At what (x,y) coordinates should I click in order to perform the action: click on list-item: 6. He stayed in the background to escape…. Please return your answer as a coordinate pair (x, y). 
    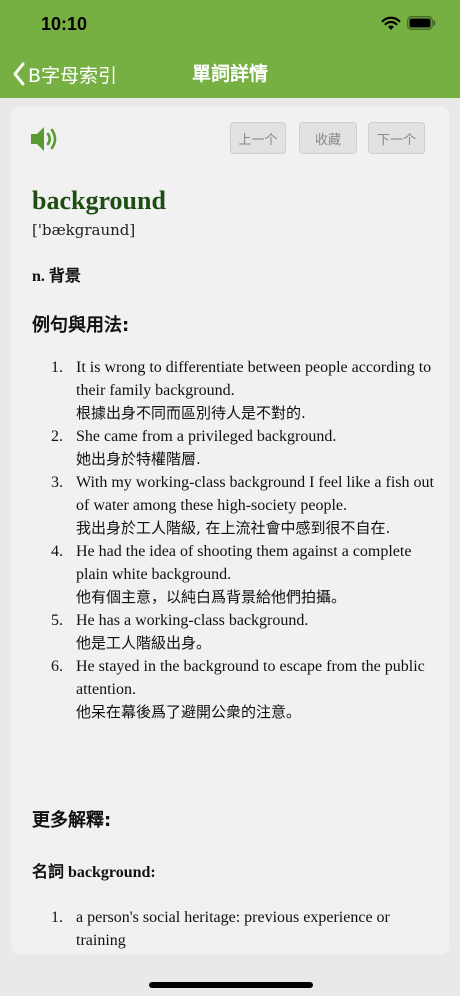
    Looking at the image, I should click on (243, 689).